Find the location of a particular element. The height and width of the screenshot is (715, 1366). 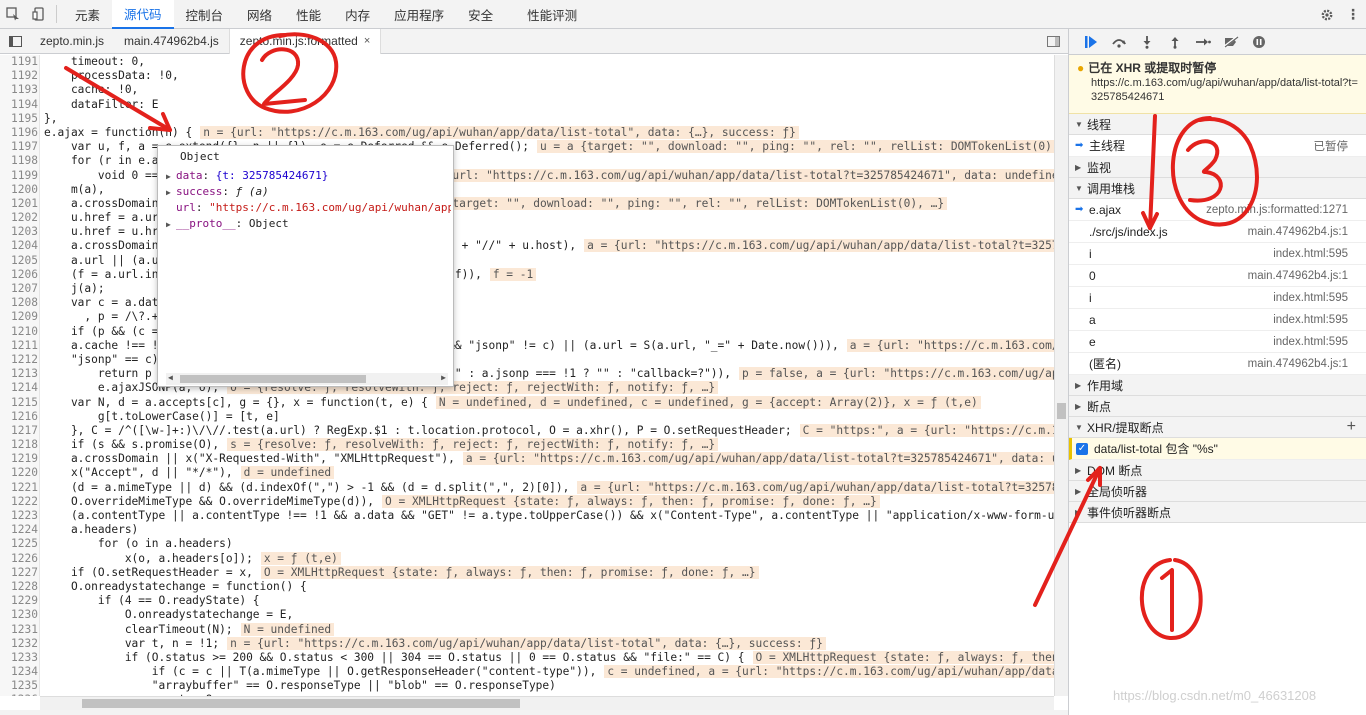

line-number: 1197 is located at coordinates (19, 147).